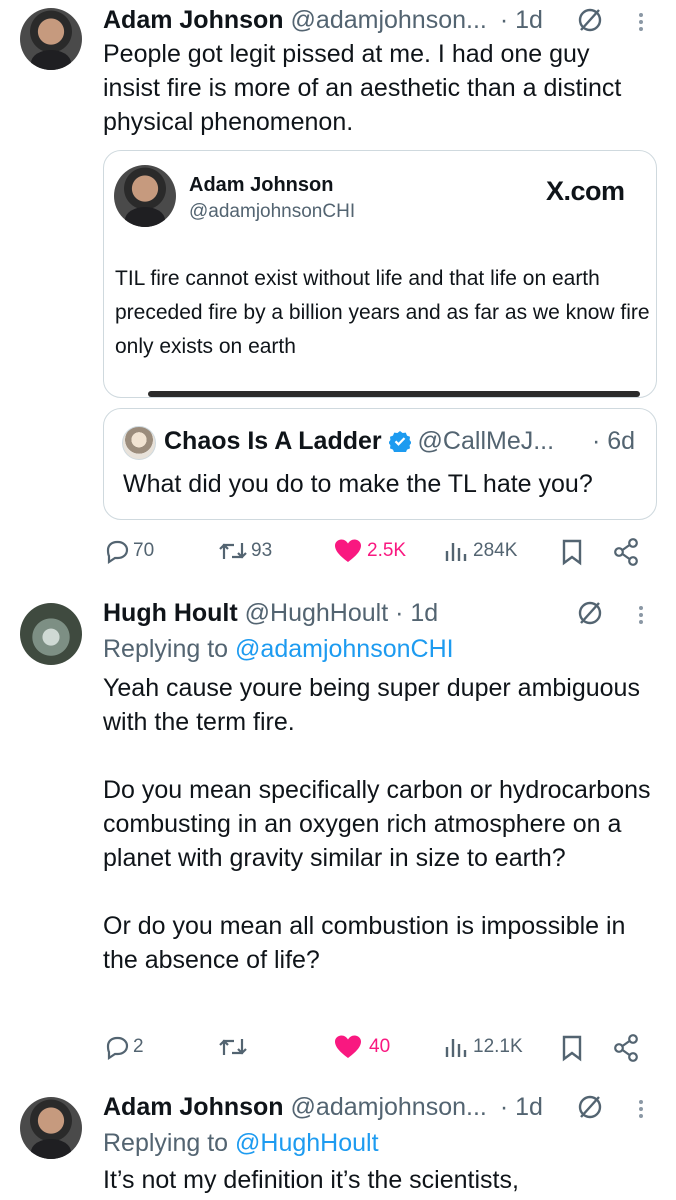 This screenshot has height=1200, width=676. What do you see at coordinates (498, 1046) in the screenshot?
I see `views-count: 12.1K` at bounding box center [498, 1046].